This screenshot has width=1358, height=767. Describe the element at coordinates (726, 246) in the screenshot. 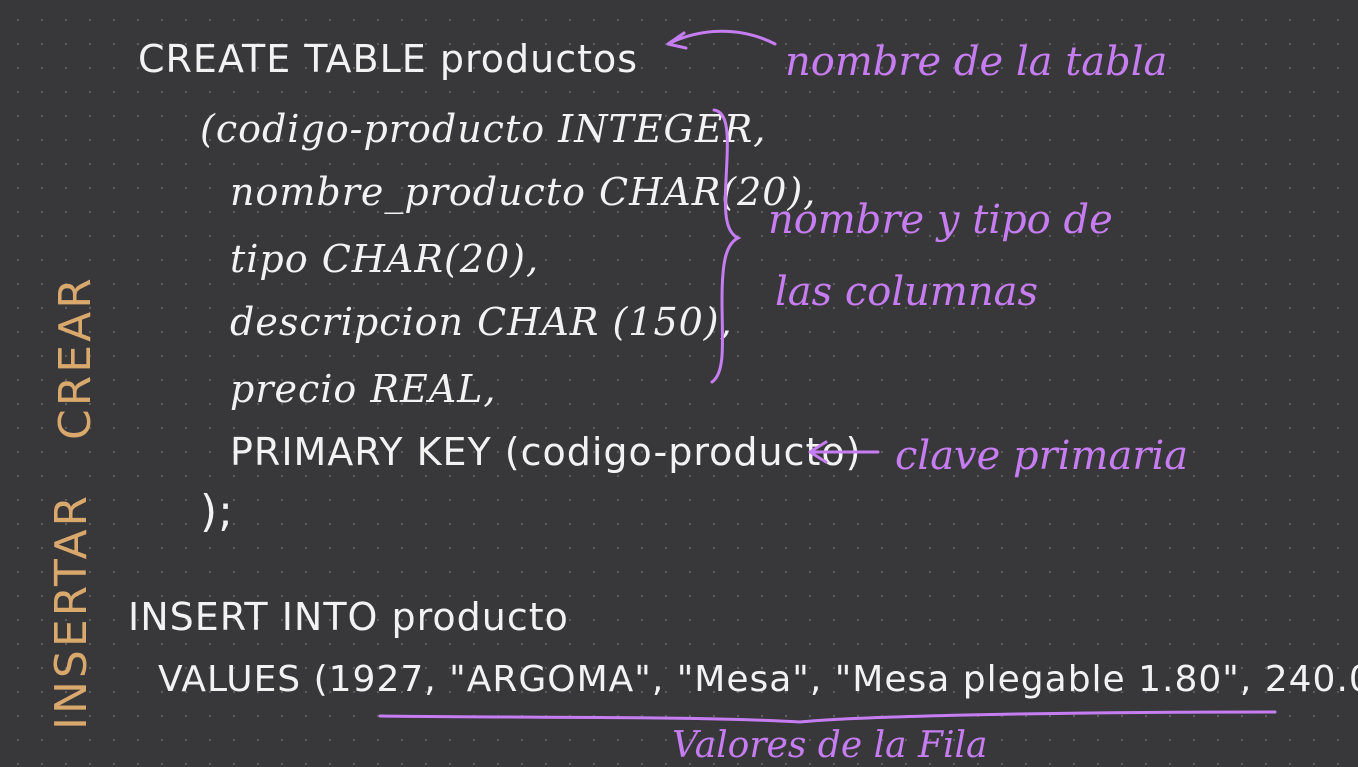

I see `curly-brace-icon` at that location.